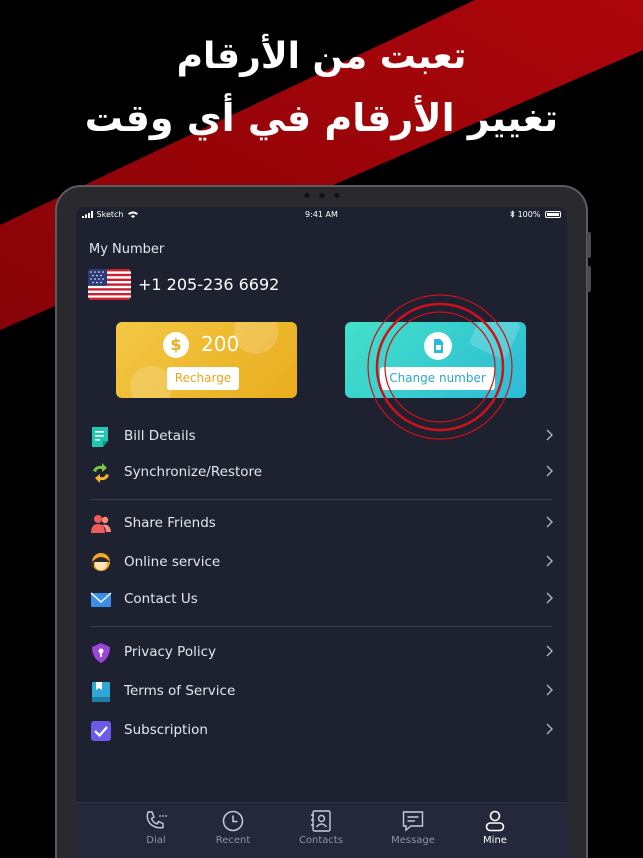 Image resolution: width=643 pixels, height=858 pixels. Describe the element at coordinates (322, 473) in the screenshot. I see `menu-item-synchronize-restore: Synchronize/Restore` at that location.